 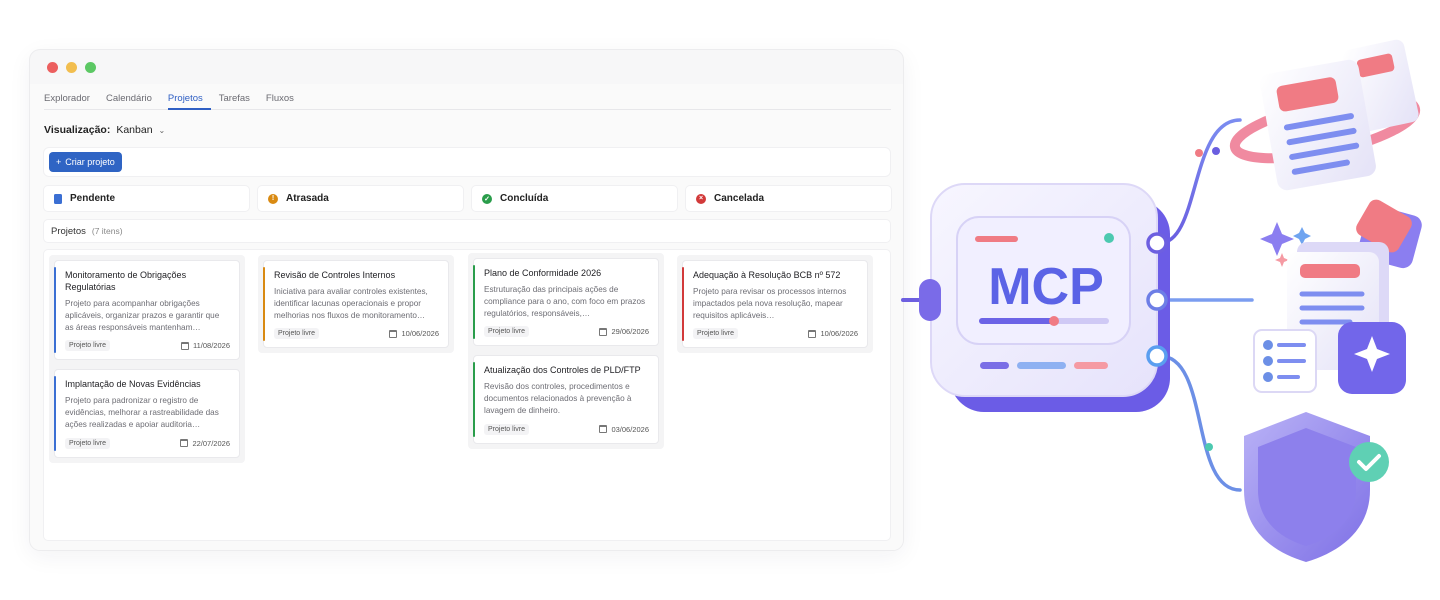 What do you see at coordinates (93, 198) in the screenshot?
I see `status-label: Pendente` at bounding box center [93, 198].